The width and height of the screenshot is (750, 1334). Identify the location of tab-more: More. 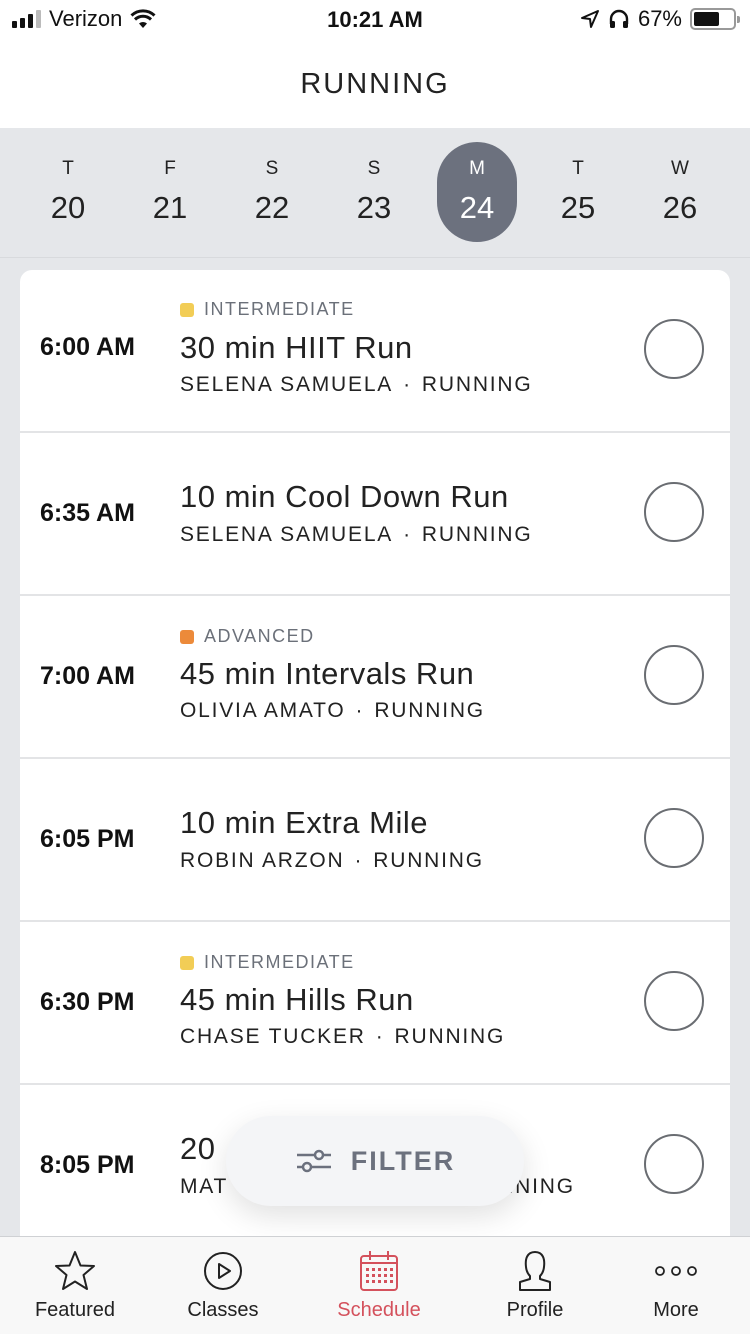
(675, 1285).